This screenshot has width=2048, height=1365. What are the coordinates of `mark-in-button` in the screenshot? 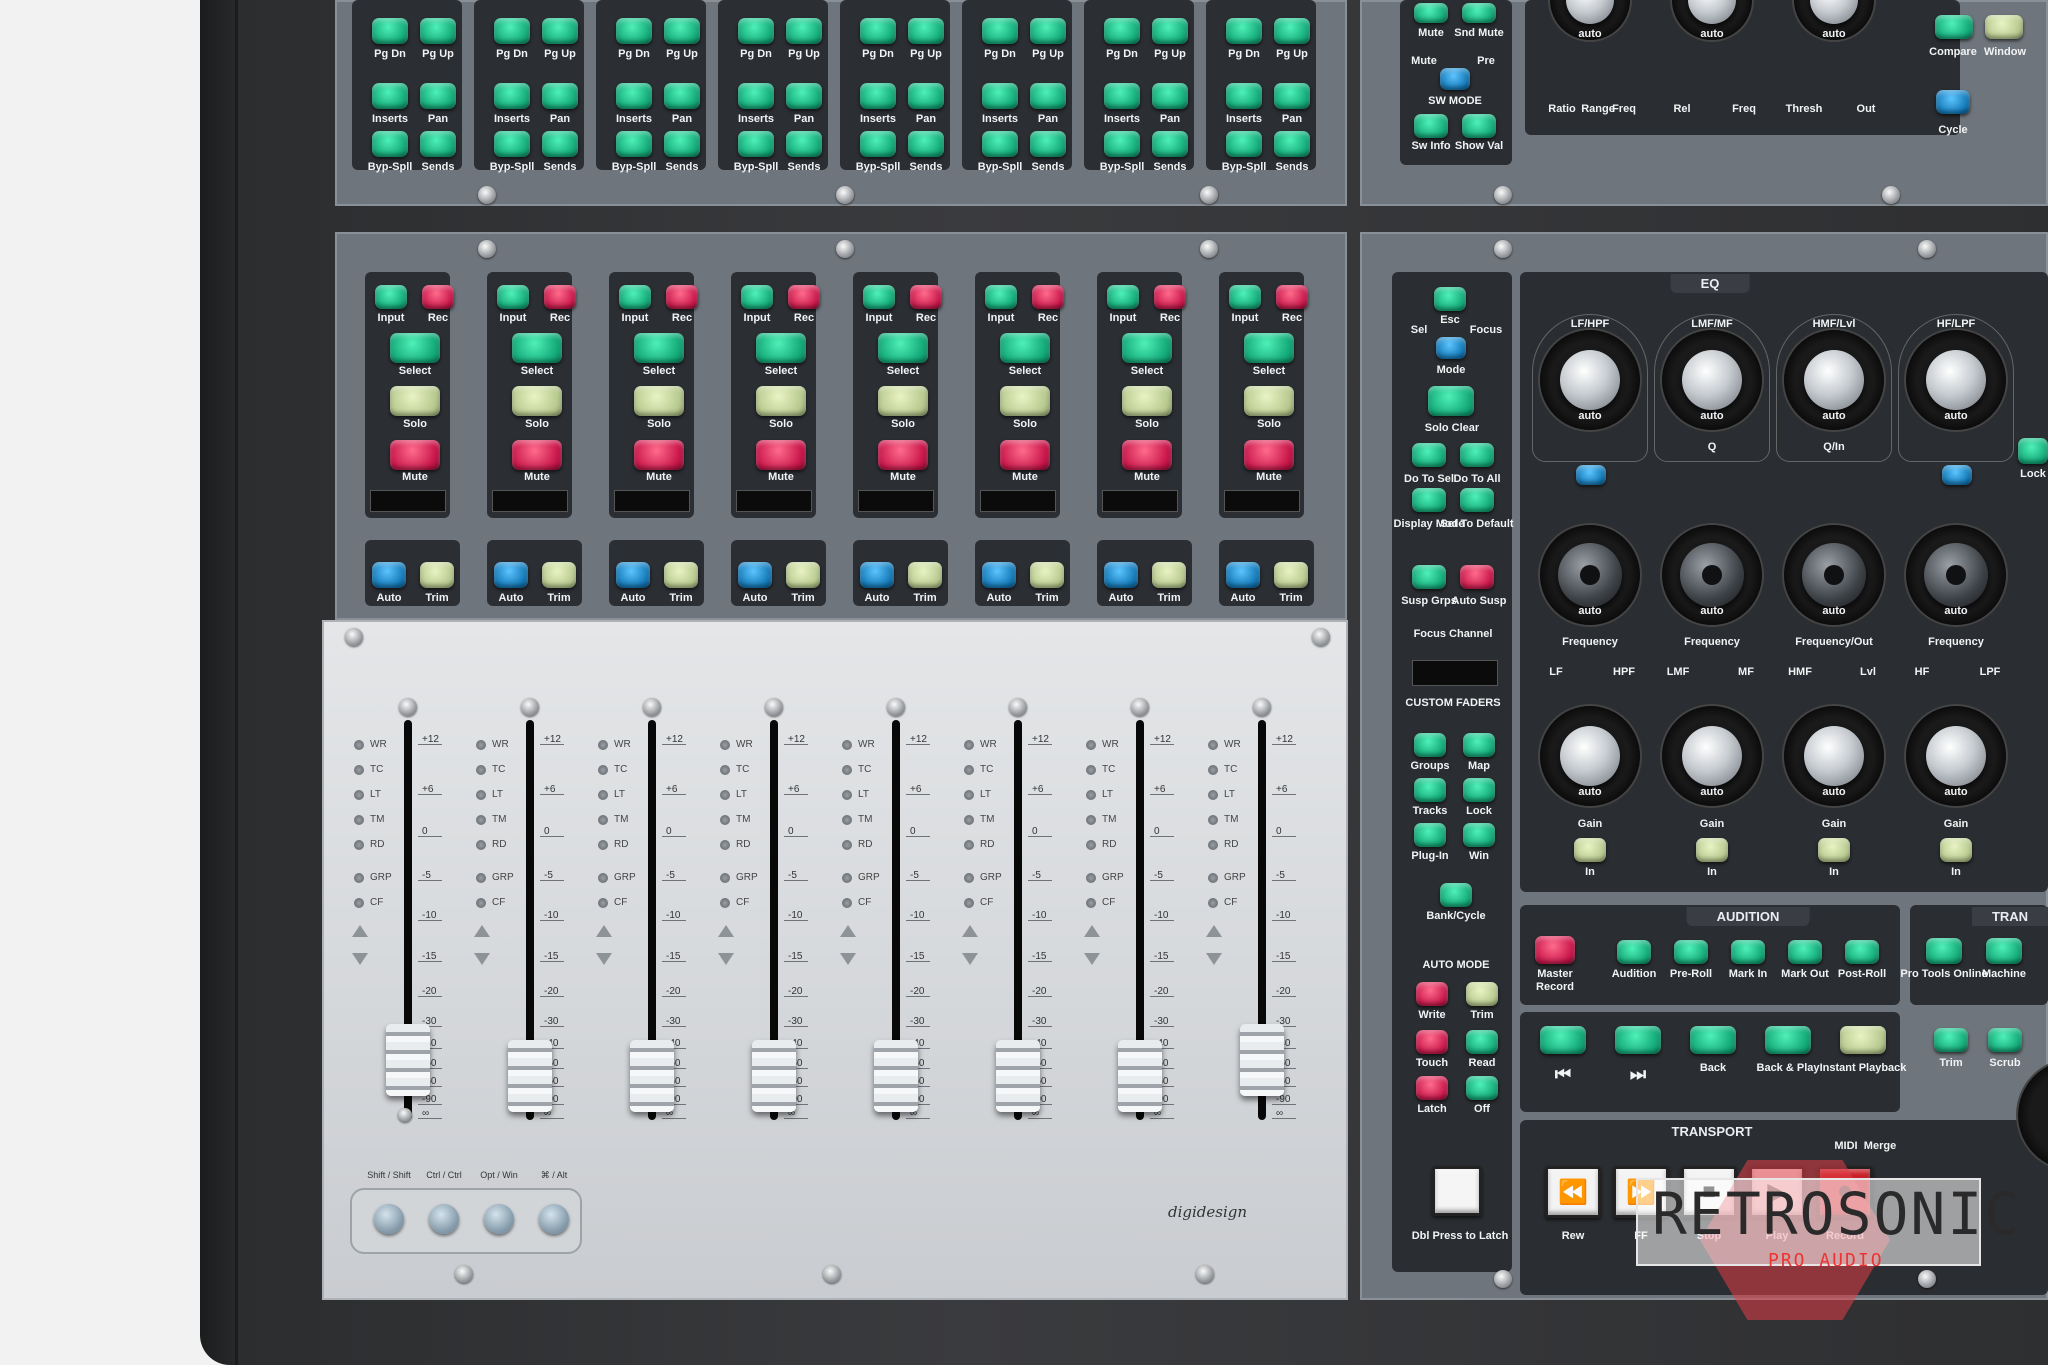 It's located at (1748, 952).